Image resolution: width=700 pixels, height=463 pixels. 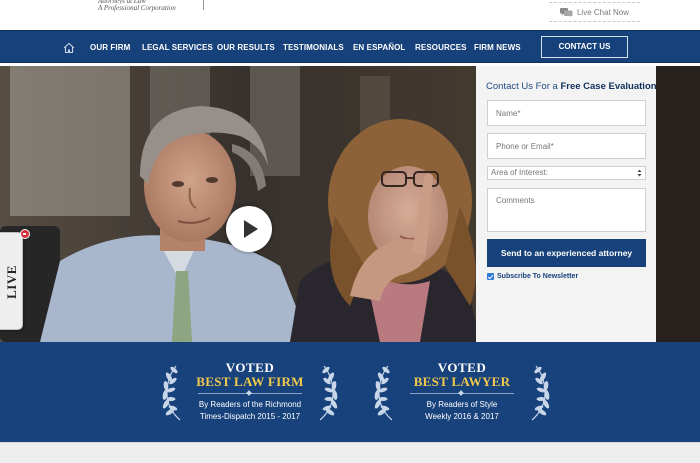 I want to click on live-chat-now-button: Live Chat Now, so click(x=594, y=12).